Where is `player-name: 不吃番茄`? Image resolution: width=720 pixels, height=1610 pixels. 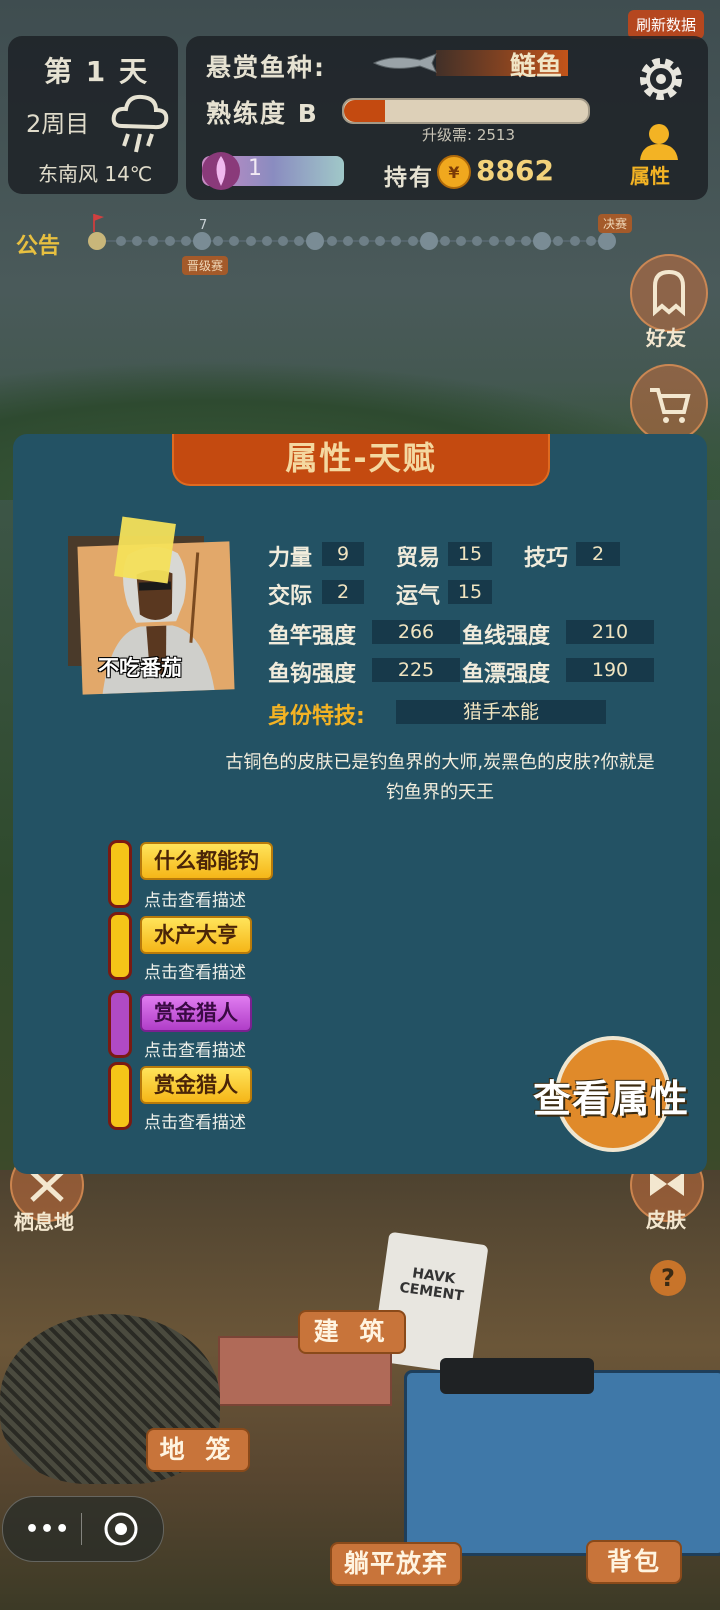
player-name: 不吃番茄 is located at coordinates (140, 668).